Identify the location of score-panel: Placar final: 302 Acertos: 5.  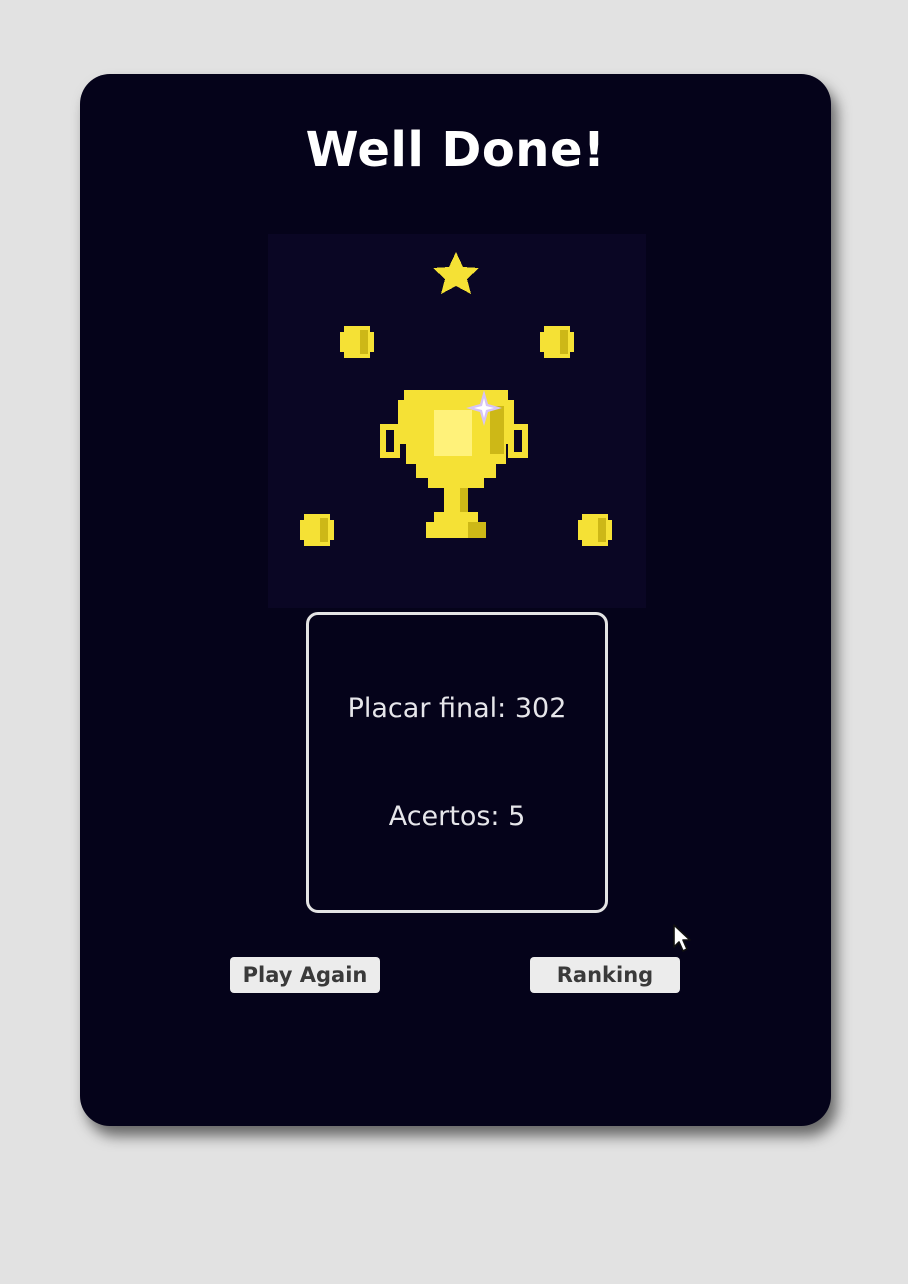
(457, 762).